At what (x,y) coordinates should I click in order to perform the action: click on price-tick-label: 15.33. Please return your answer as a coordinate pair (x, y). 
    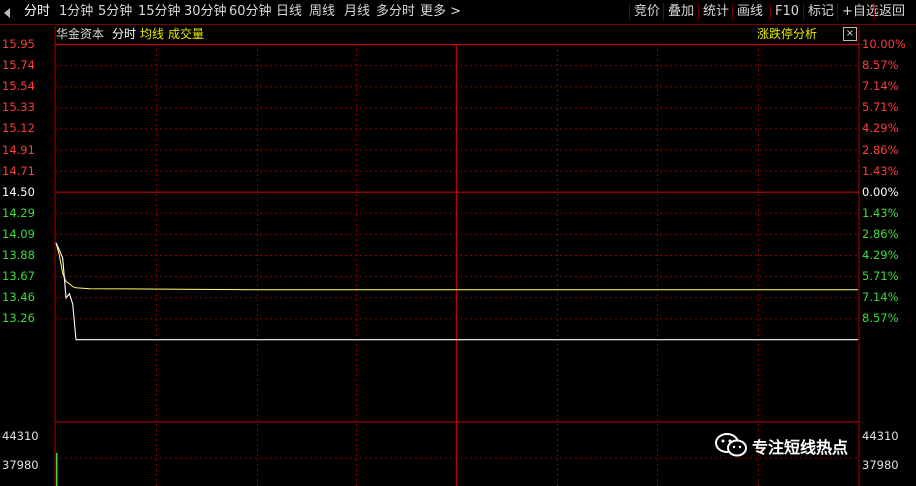
    Looking at the image, I should click on (18, 107).